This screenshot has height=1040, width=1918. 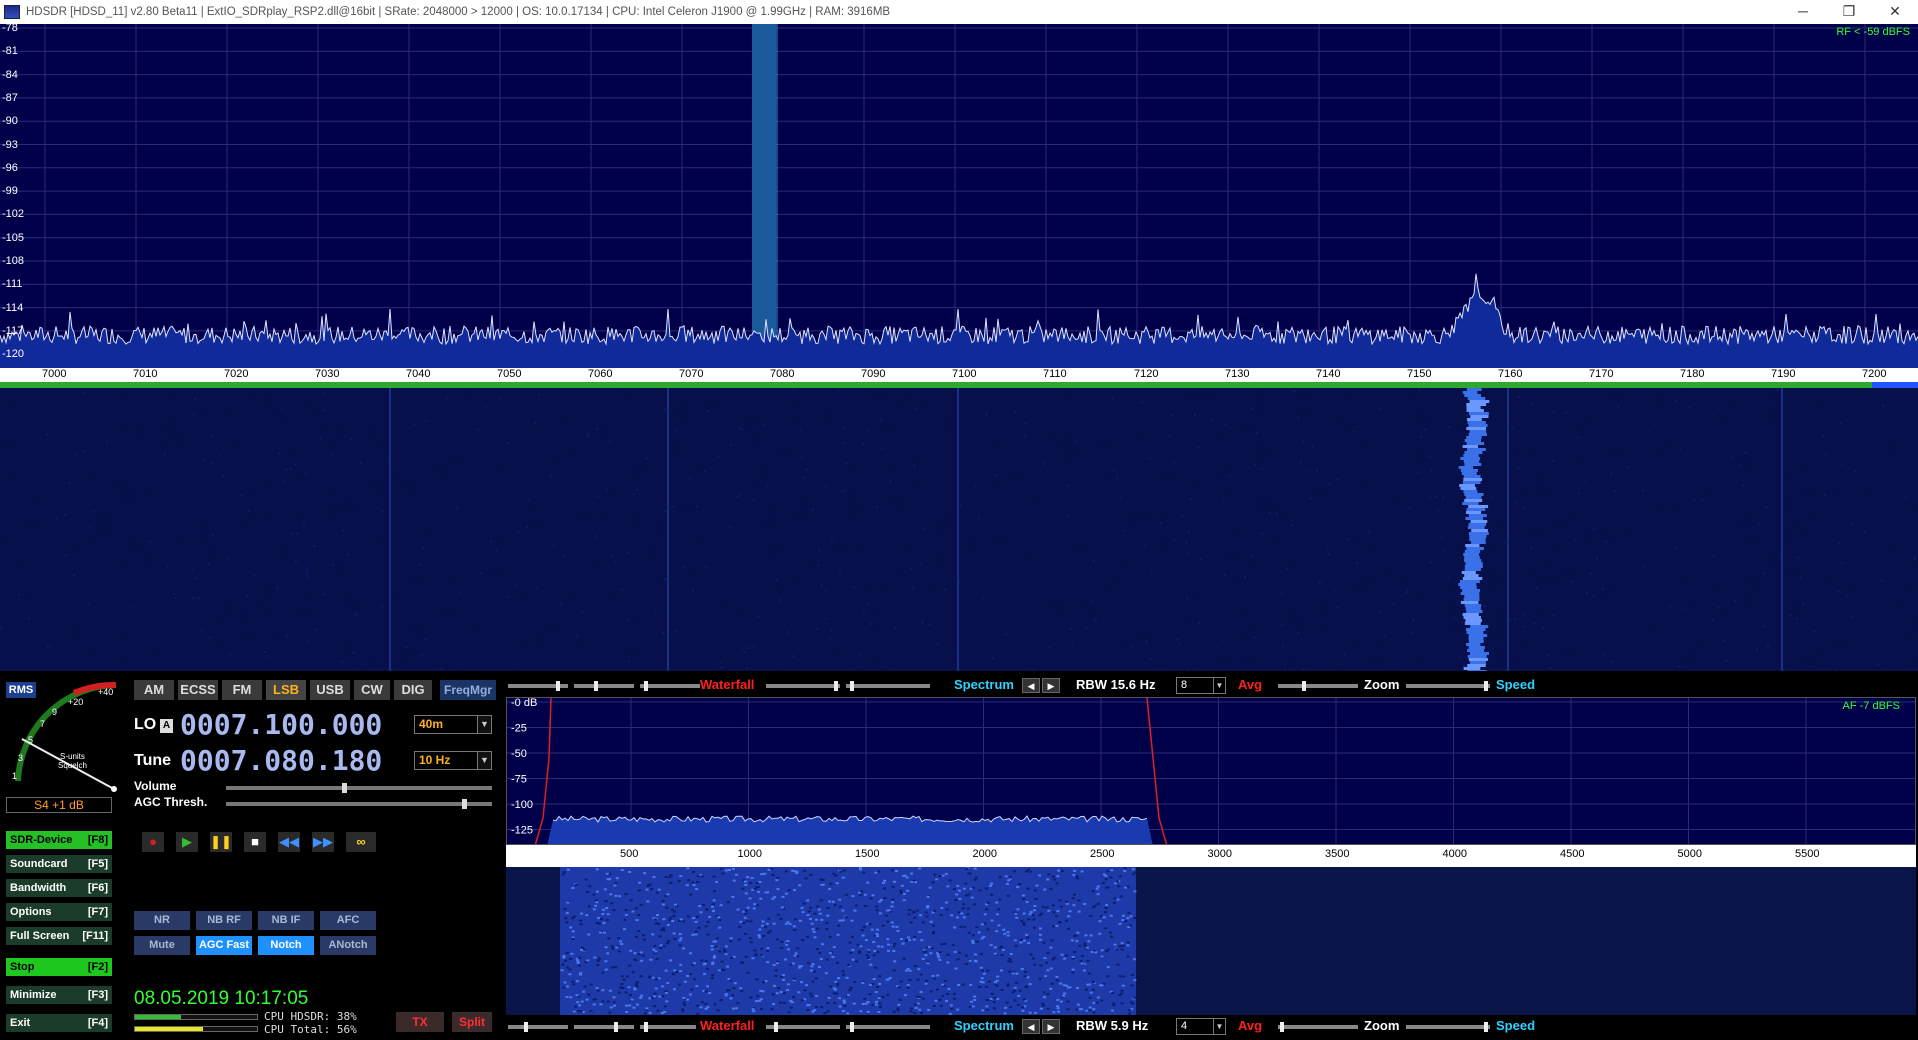 I want to click on s-scale-20: +20, so click(x=75, y=702).